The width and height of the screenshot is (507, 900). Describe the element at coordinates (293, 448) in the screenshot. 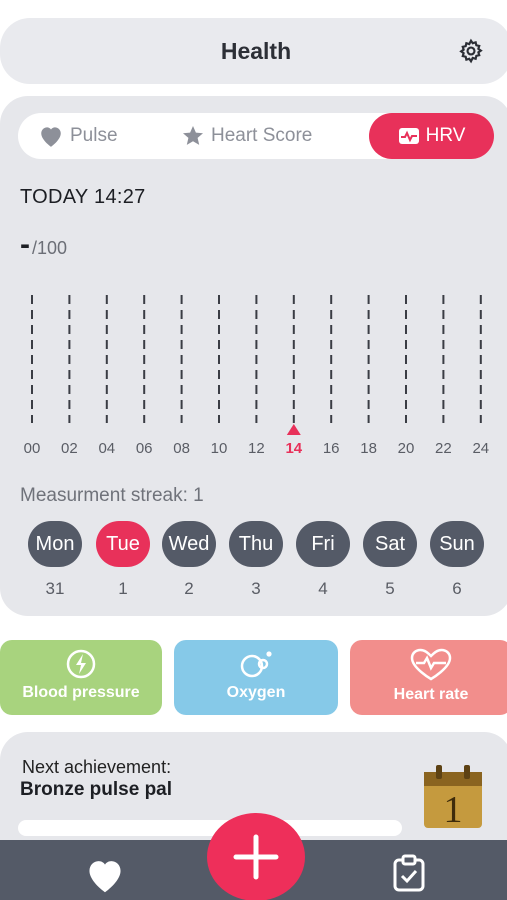

I see `hour-label: 14` at that location.